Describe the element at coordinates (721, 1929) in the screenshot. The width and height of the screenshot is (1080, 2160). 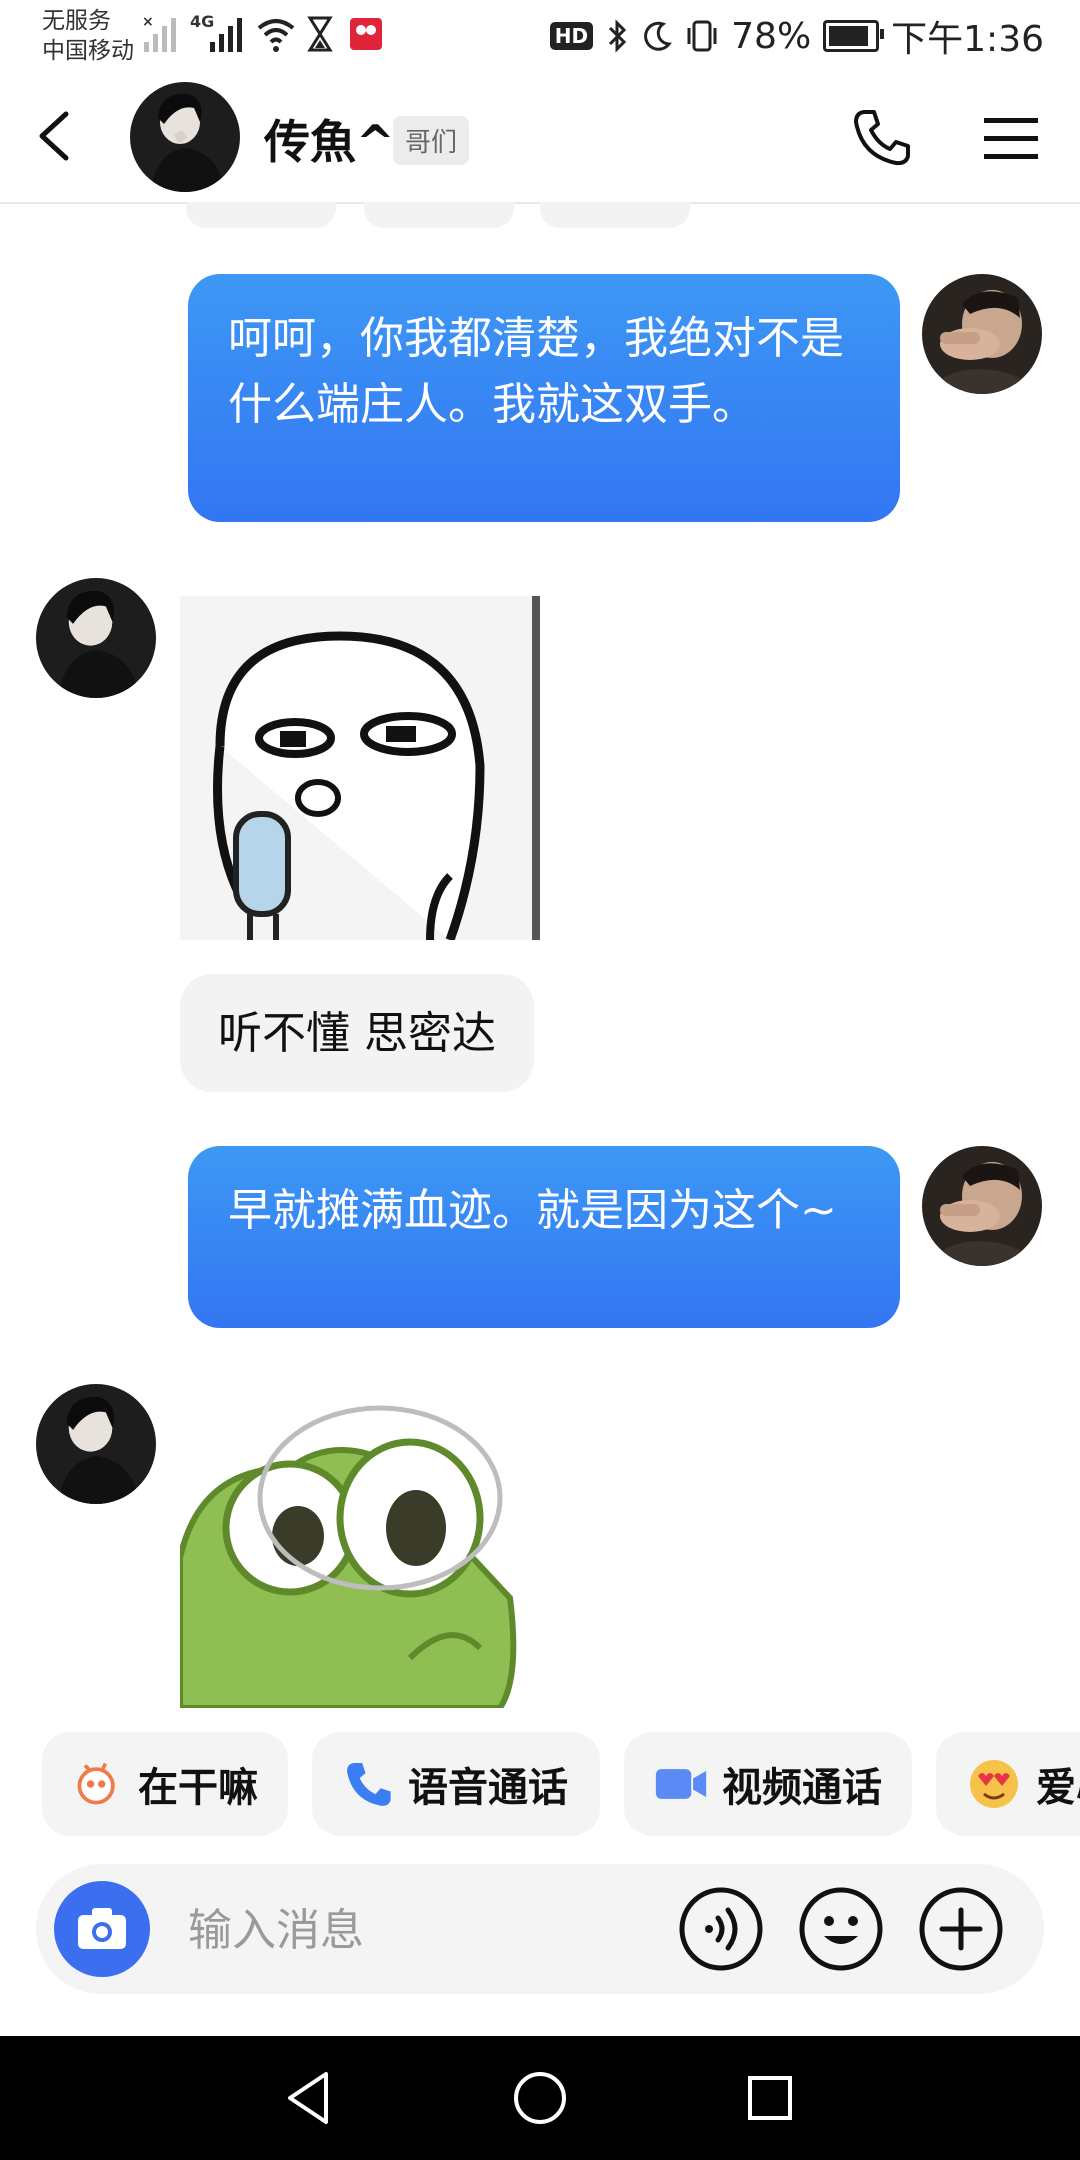
I see `voice-message-icon` at that location.